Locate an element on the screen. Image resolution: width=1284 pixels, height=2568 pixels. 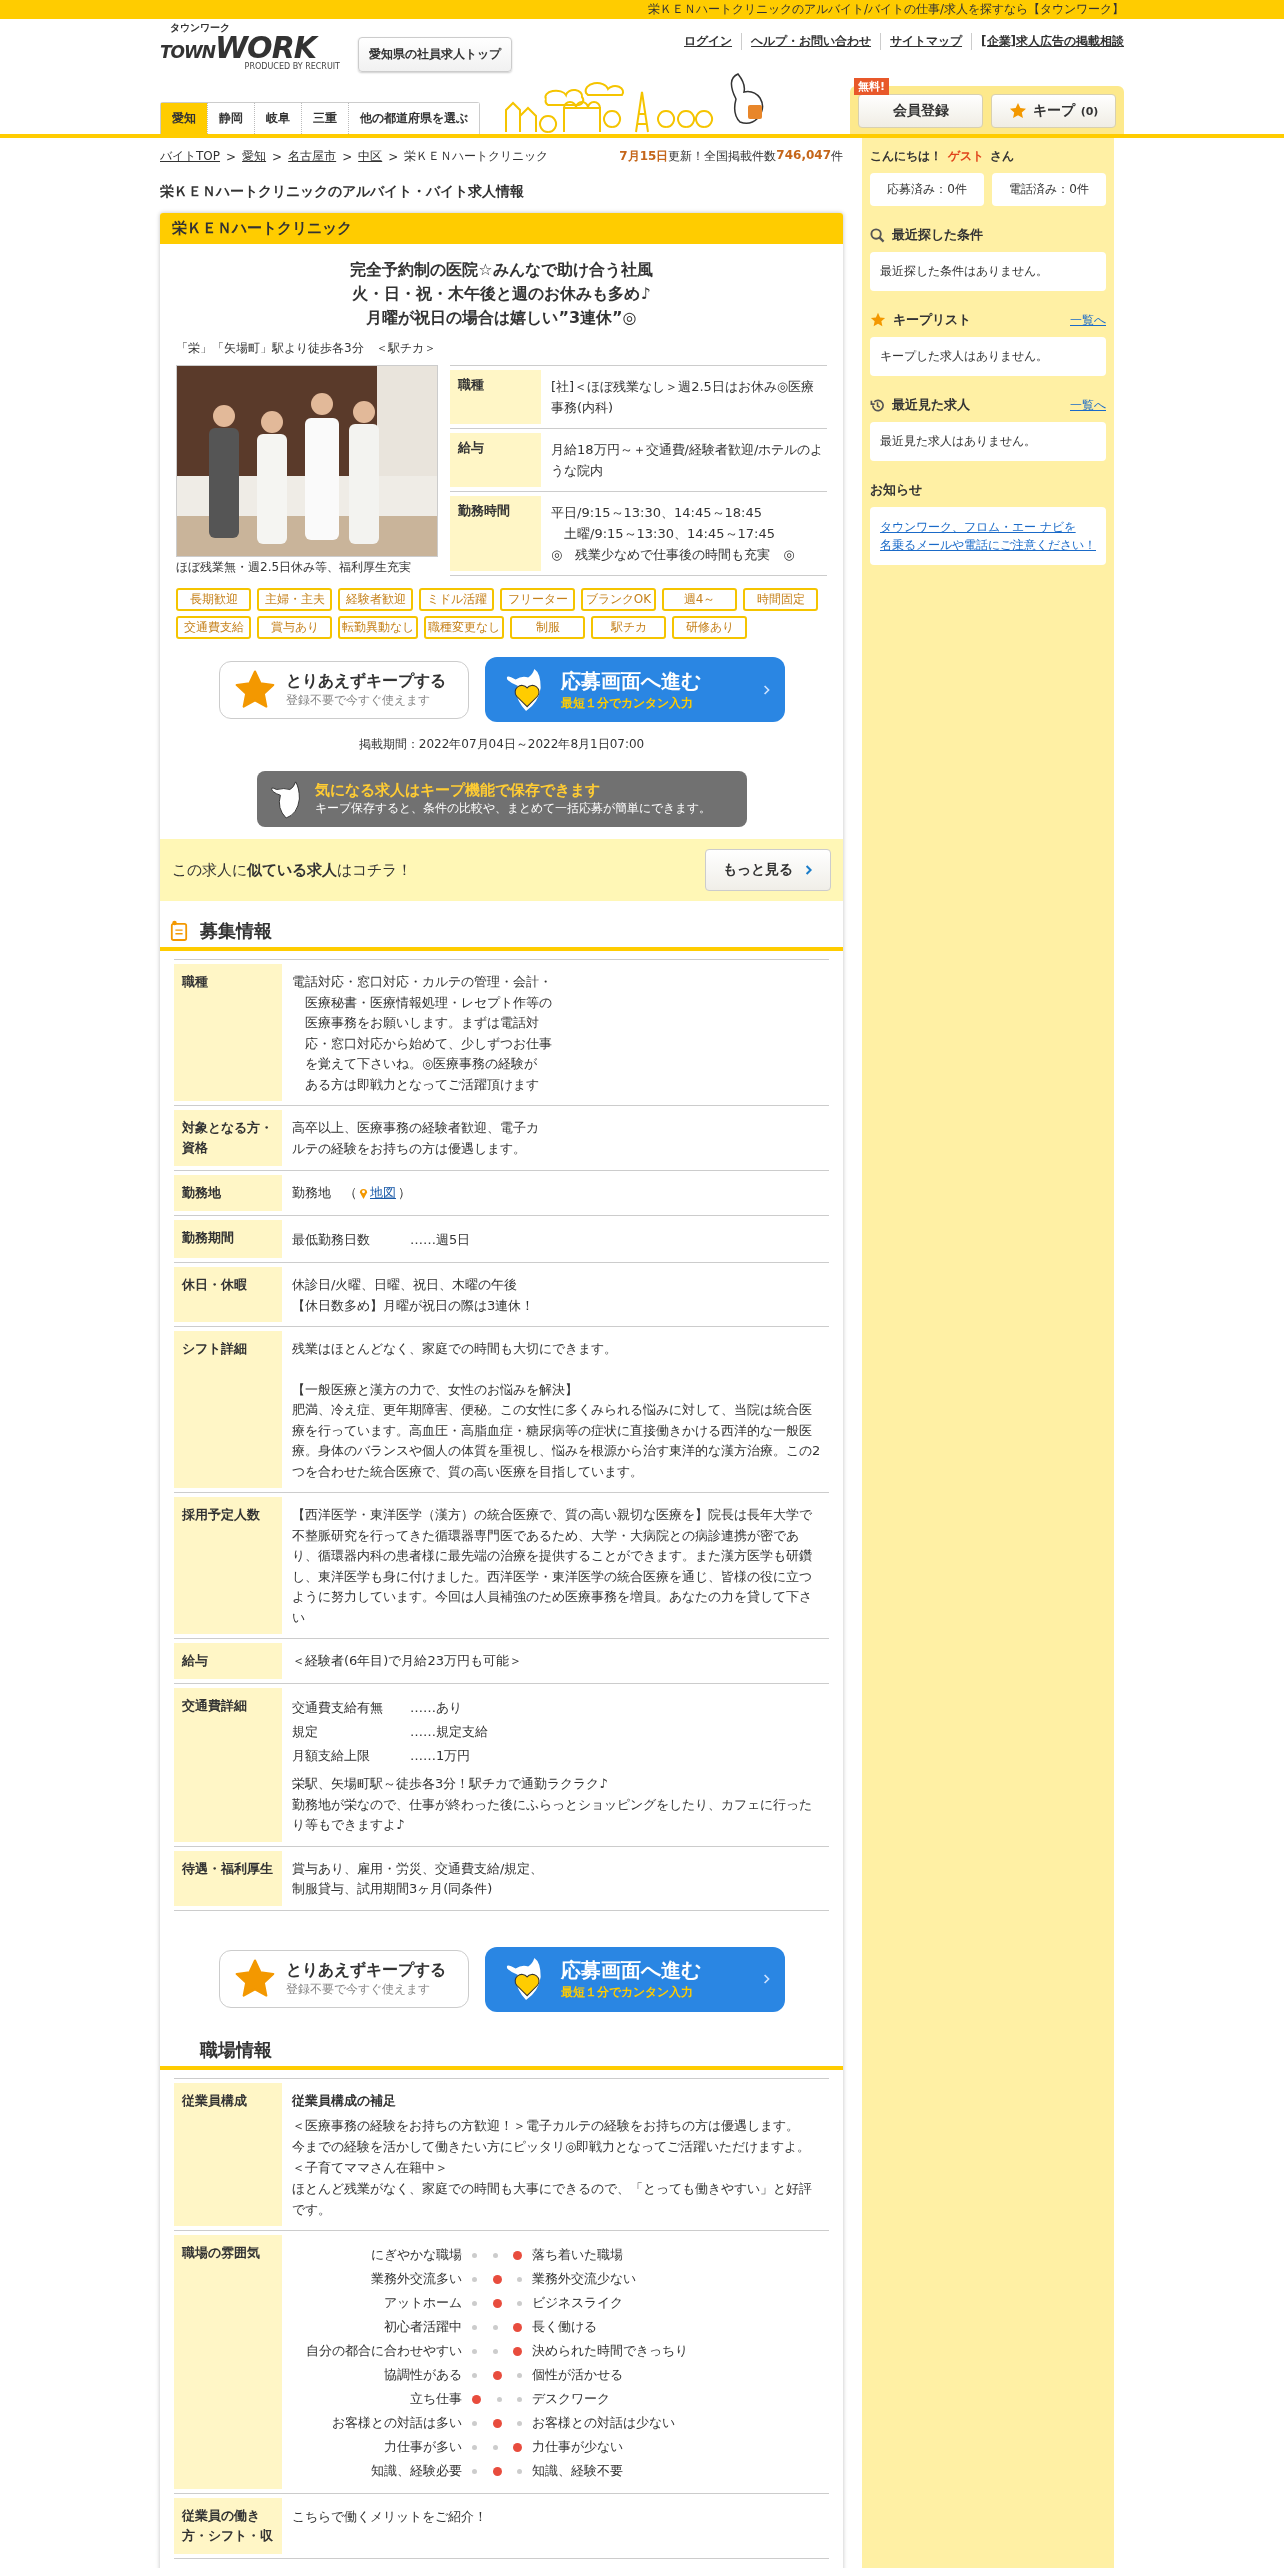
scale-left-label: 立ち仕事 is located at coordinates (435, 2398).